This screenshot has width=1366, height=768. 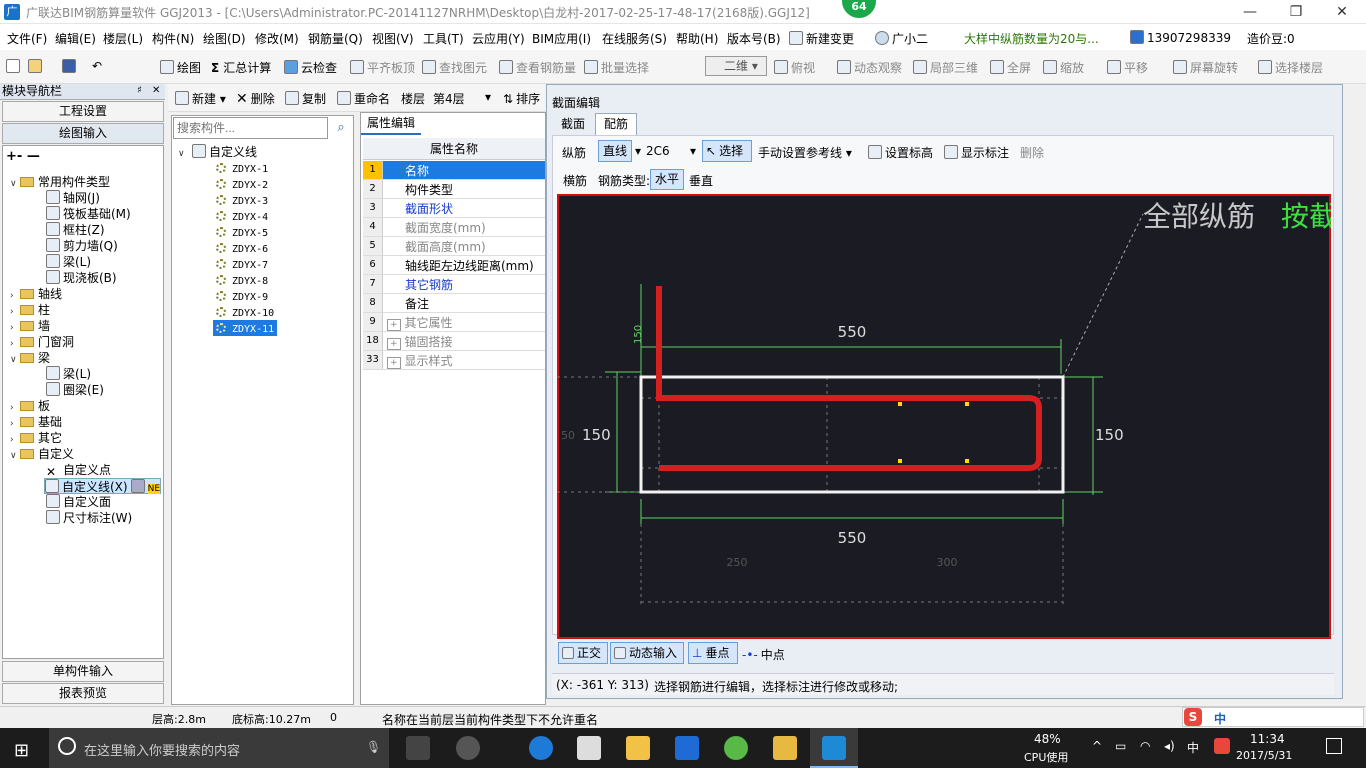 What do you see at coordinates (310, 67) in the screenshot?
I see `cloud-check-button: 云检查` at bounding box center [310, 67].